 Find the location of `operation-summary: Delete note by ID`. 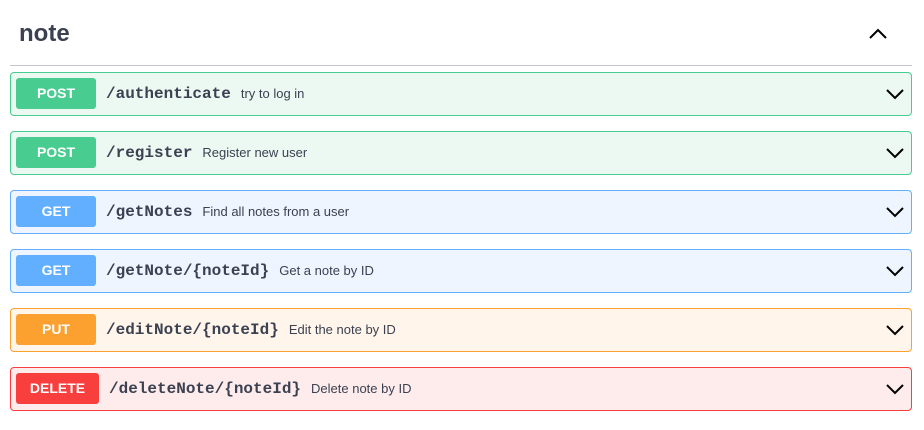

operation-summary: Delete note by ID is located at coordinates (361, 388).